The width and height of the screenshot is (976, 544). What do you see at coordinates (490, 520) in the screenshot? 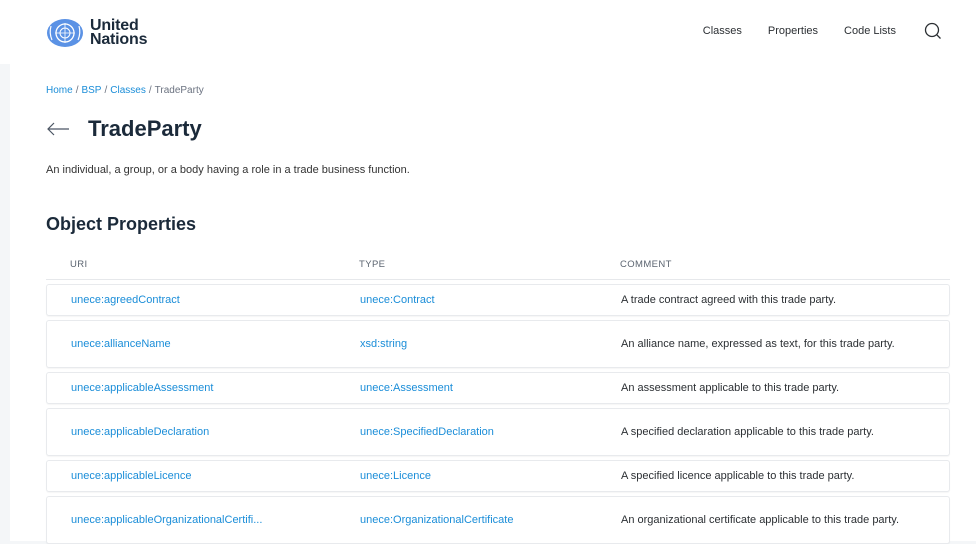
I see `row-type-link: unece:OrganizationalCertificate` at bounding box center [490, 520].